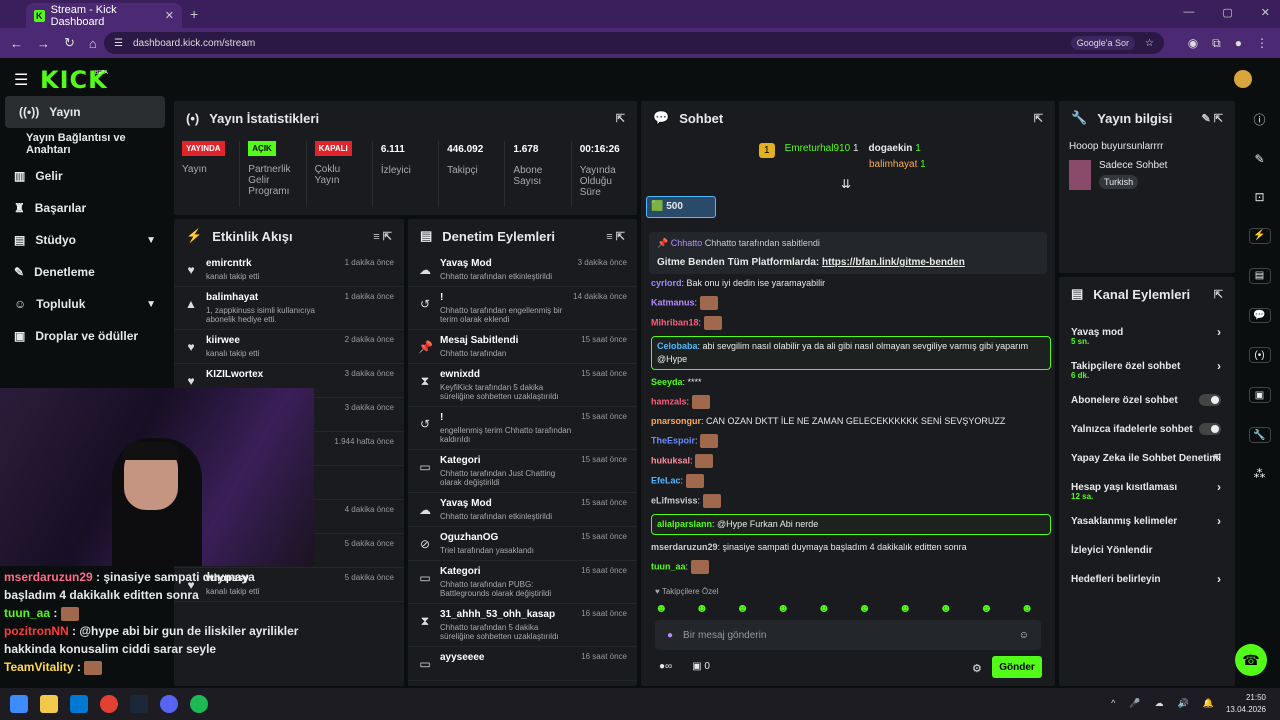 The width and height of the screenshot is (1280, 720). I want to click on menu-dots-icon: ⋮, so click(1262, 43).